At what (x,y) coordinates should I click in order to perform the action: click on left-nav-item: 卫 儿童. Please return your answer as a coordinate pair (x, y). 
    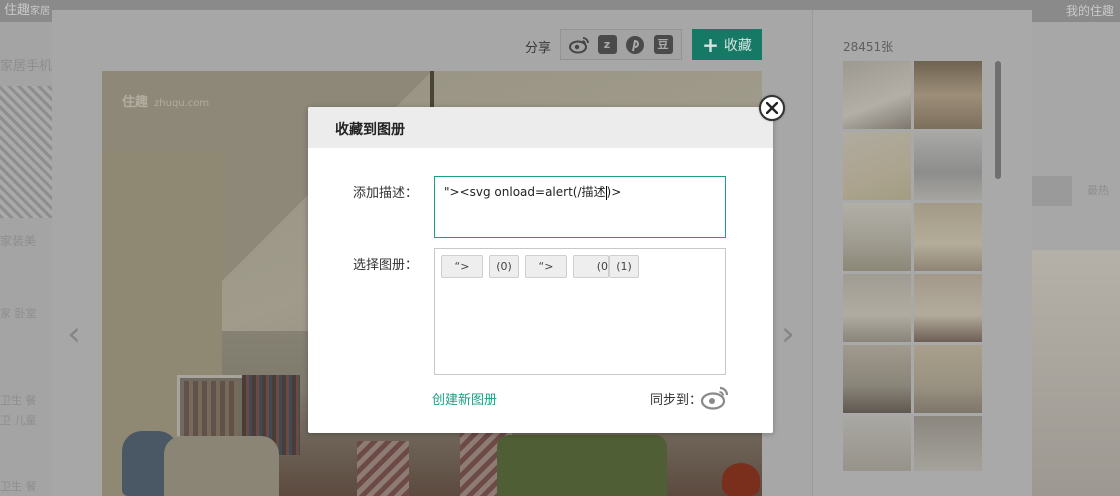
    Looking at the image, I should click on (26, 420).